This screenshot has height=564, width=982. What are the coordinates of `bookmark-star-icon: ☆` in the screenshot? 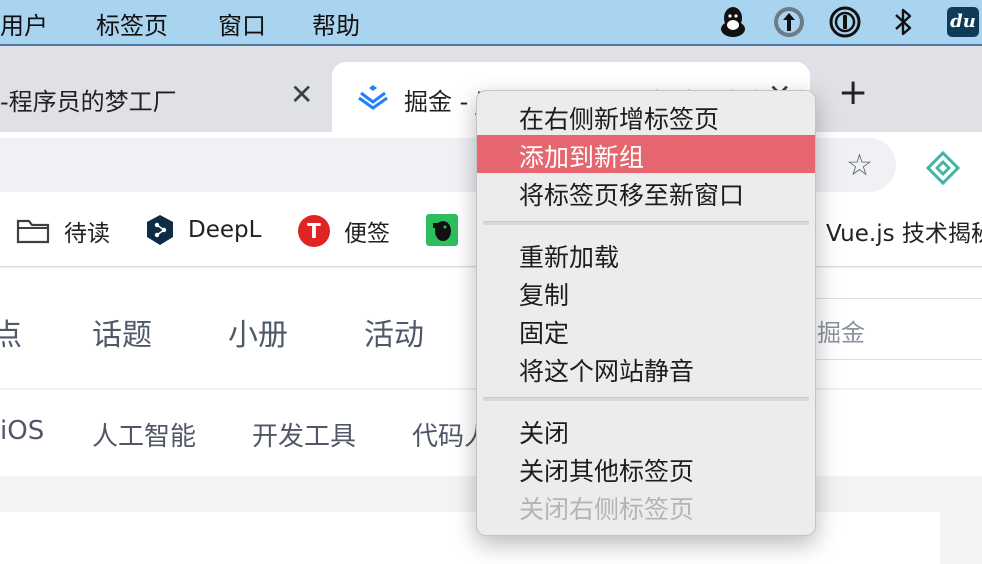 It's located at (859, 165).